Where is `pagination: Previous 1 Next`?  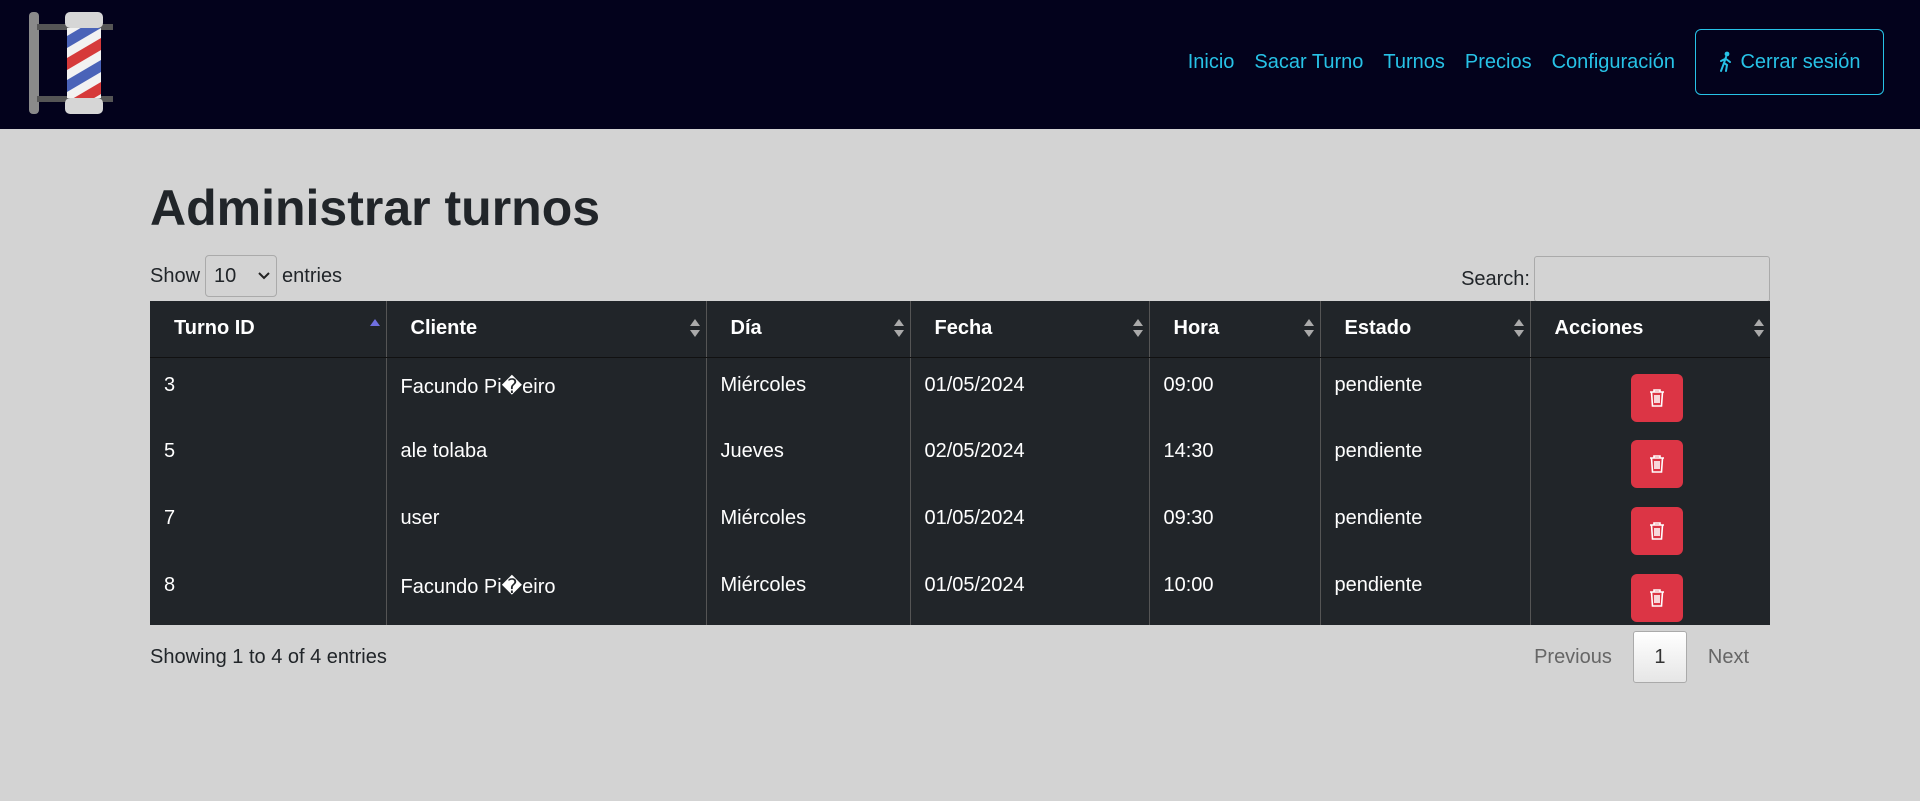
pagination: Previous 1 Next is located at coordinates (1641, 657).